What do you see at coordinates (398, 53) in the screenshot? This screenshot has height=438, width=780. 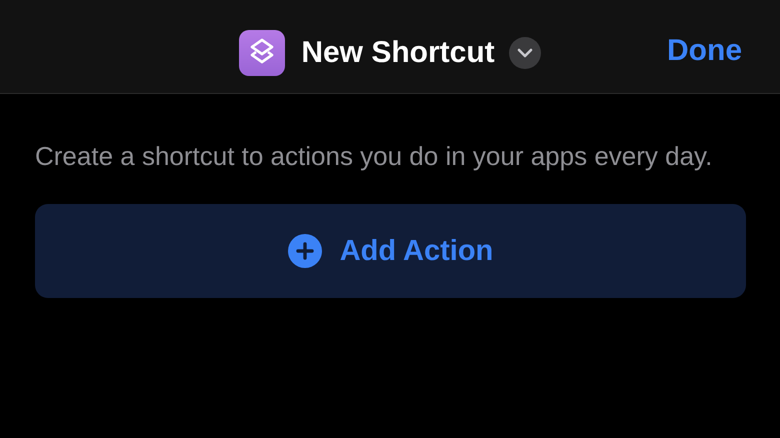 I see `shortcut-title: New Shortcut` at bounding box center [398, 53].